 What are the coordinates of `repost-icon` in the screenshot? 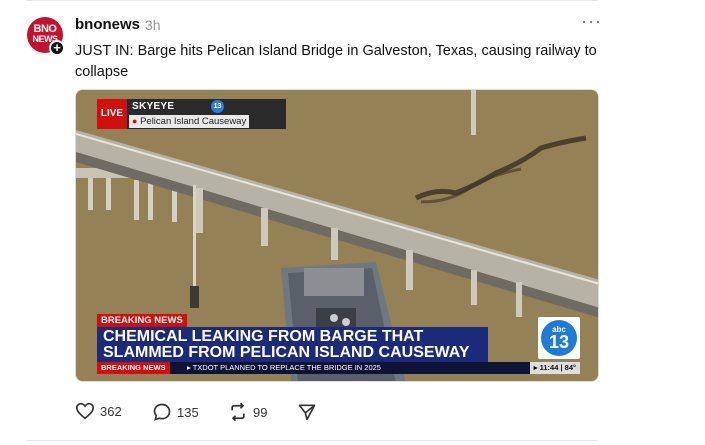 It's located at (238, 412).